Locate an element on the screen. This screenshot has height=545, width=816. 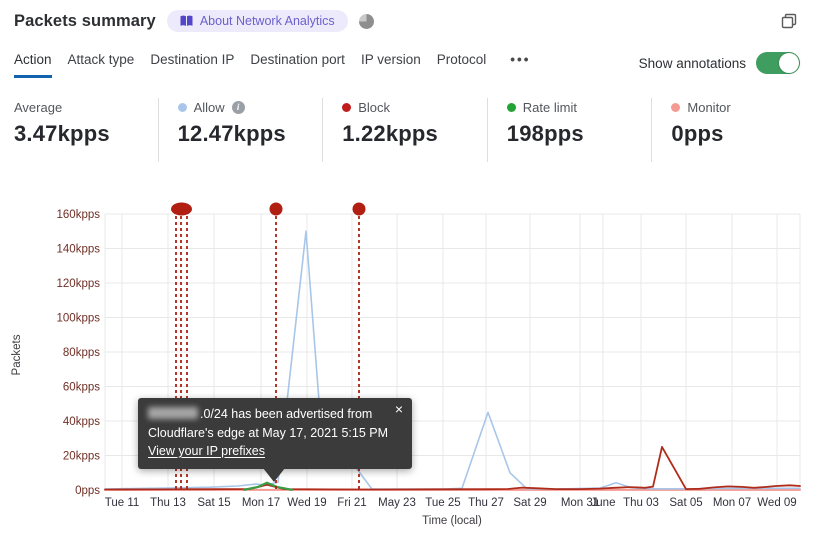
x-tick-label: Sat 15 is located at coordinates (213, 503).